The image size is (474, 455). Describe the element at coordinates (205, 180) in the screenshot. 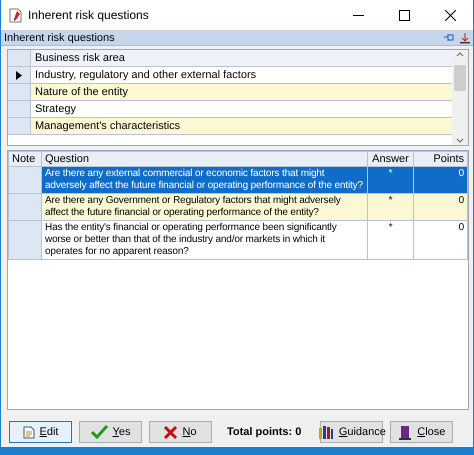

I see `question-cell: Are there any external commercial or economic factors that might adversely affect the future financial or operating performance of the entity?` at that location.